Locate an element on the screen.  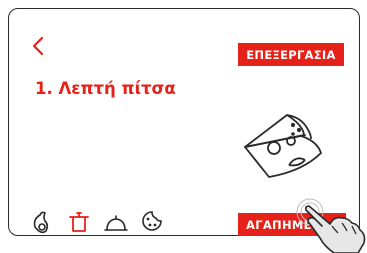
cookie-icon is located at coordinates (152, 222).